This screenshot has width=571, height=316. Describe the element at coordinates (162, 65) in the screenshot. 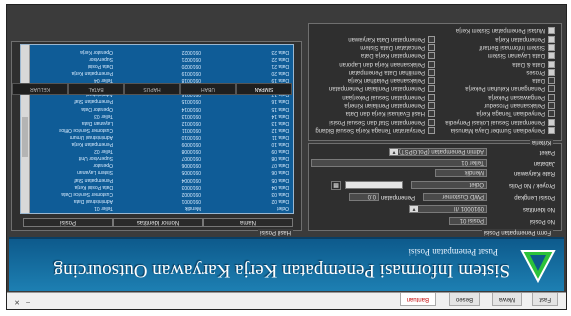

I see `list-row: Data 21 0910020 Data Posisi` at that location.